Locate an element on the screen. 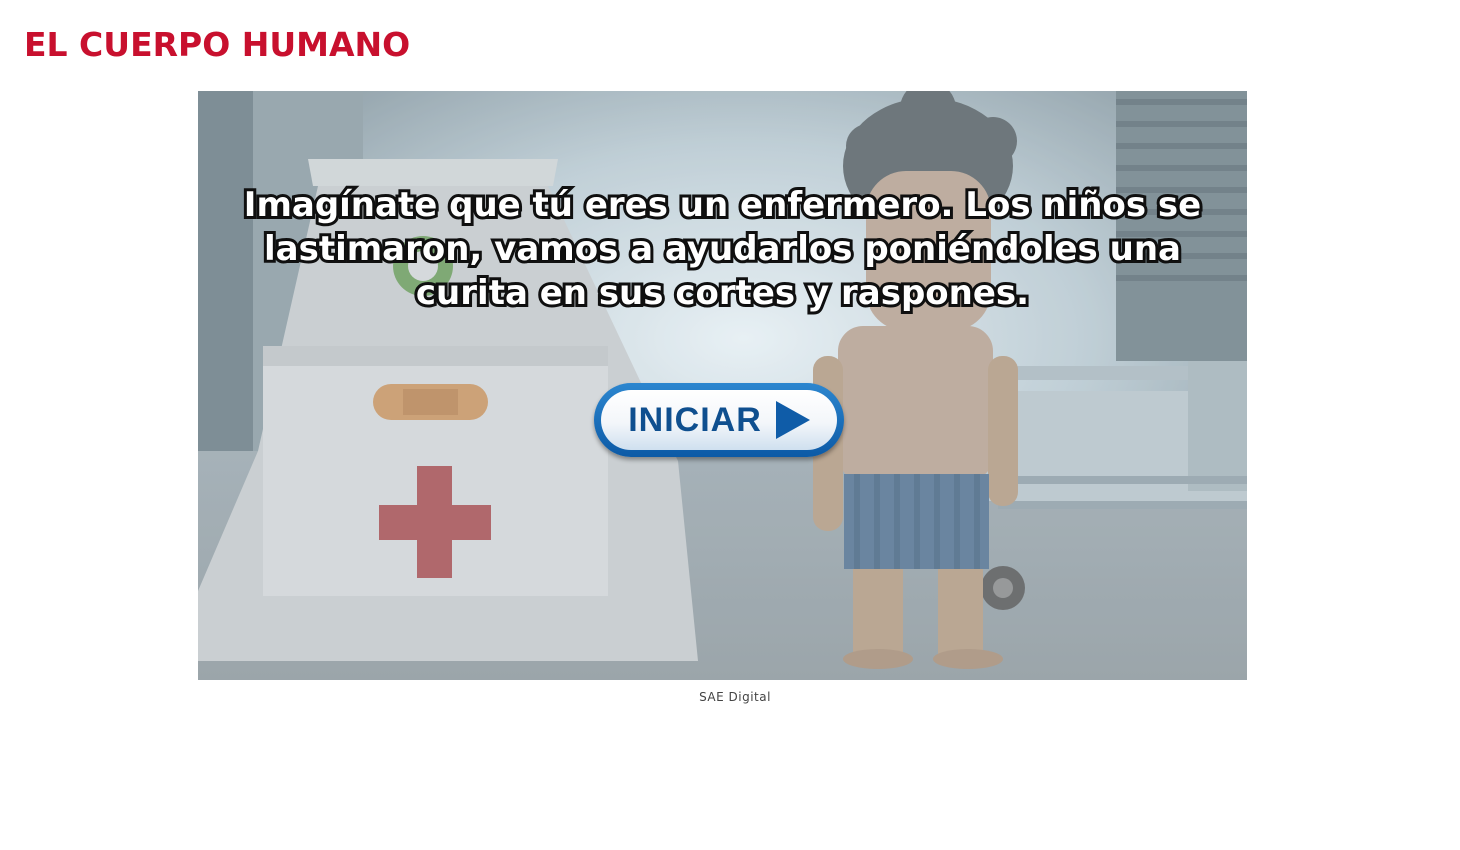  play-icon is located at coordinates (792, 420).